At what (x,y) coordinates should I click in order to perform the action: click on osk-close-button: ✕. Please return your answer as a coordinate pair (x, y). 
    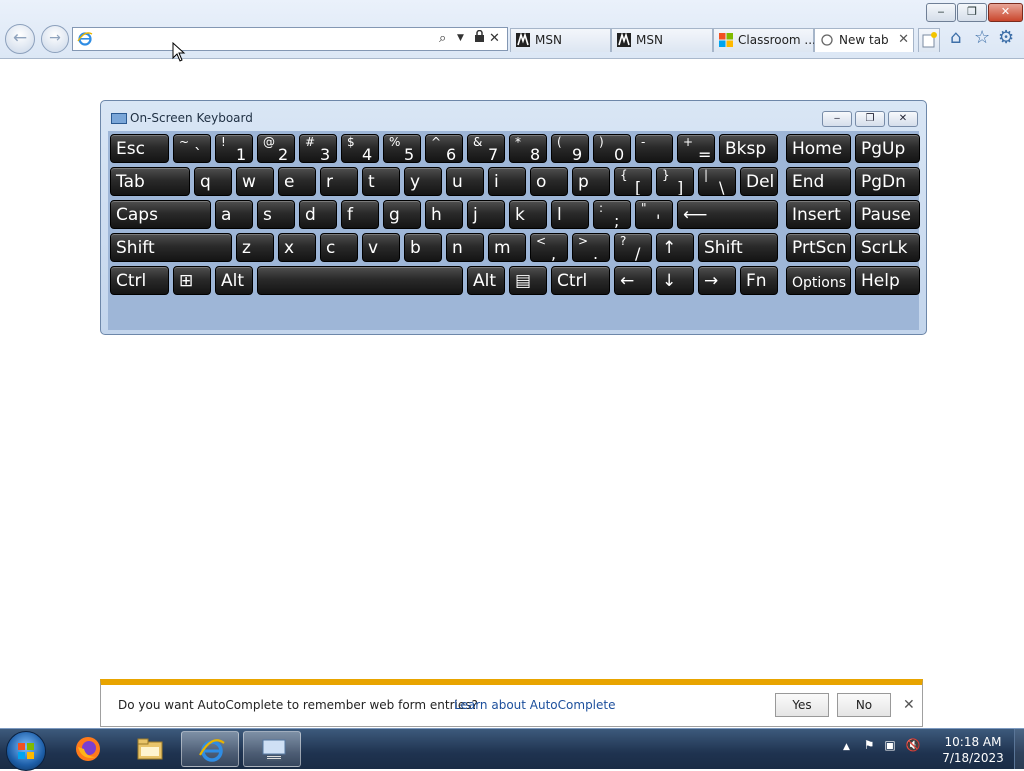
    Looking at the image, I should click on (903, 119).